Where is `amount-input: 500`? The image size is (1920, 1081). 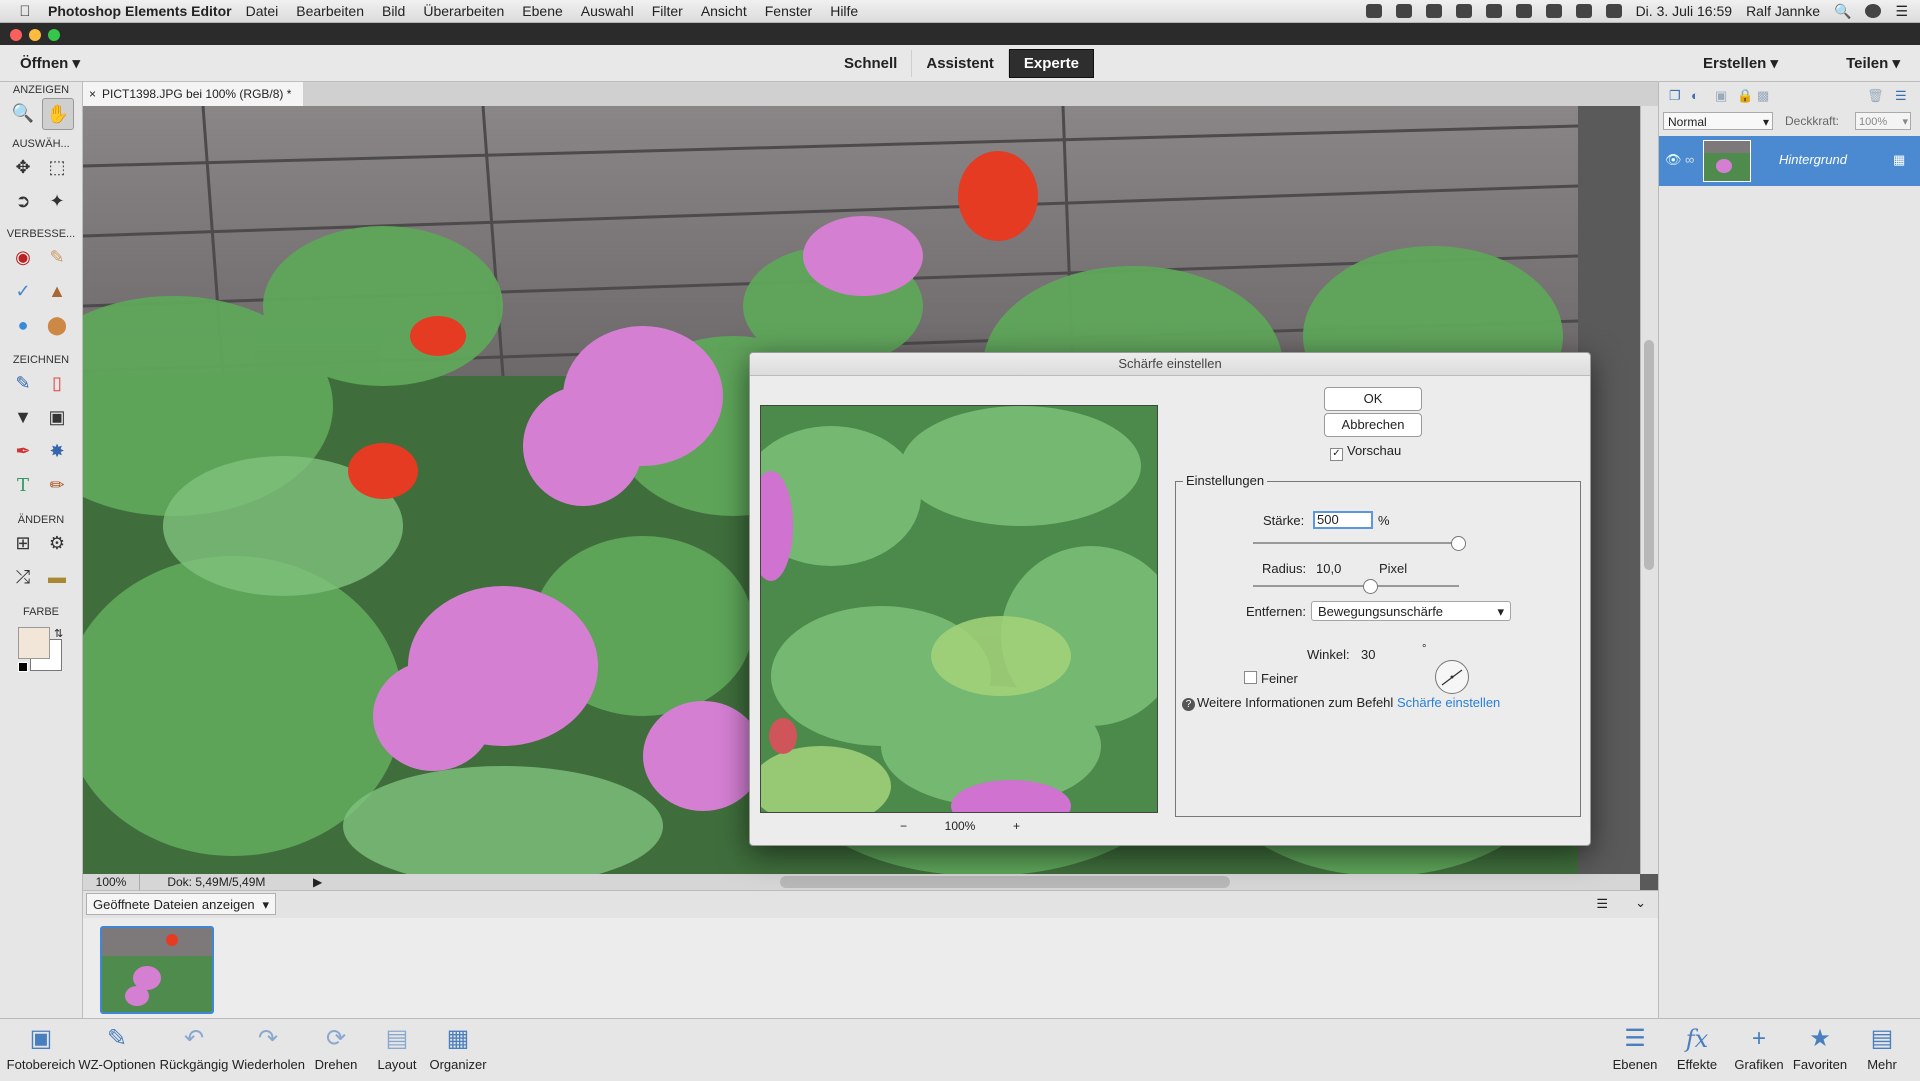
amount-input: 500 is located at coordinates (1343, 520).